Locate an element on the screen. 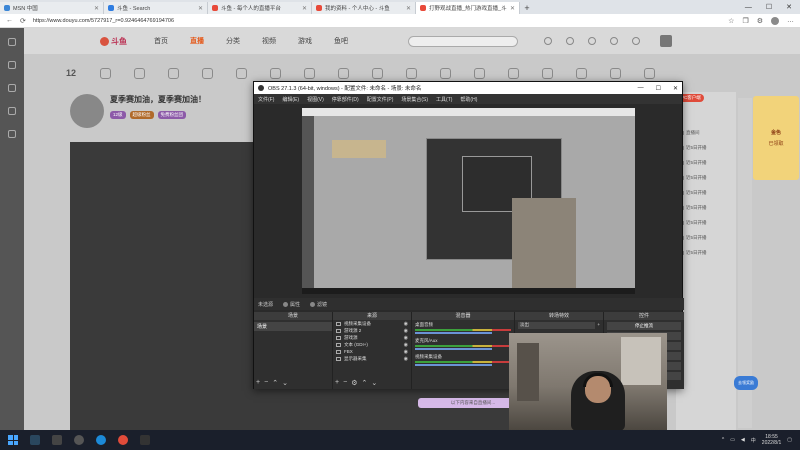 This screenshot has height=450, width=800. extensions-icon: ⚙ is located at coordinates (760, 21).